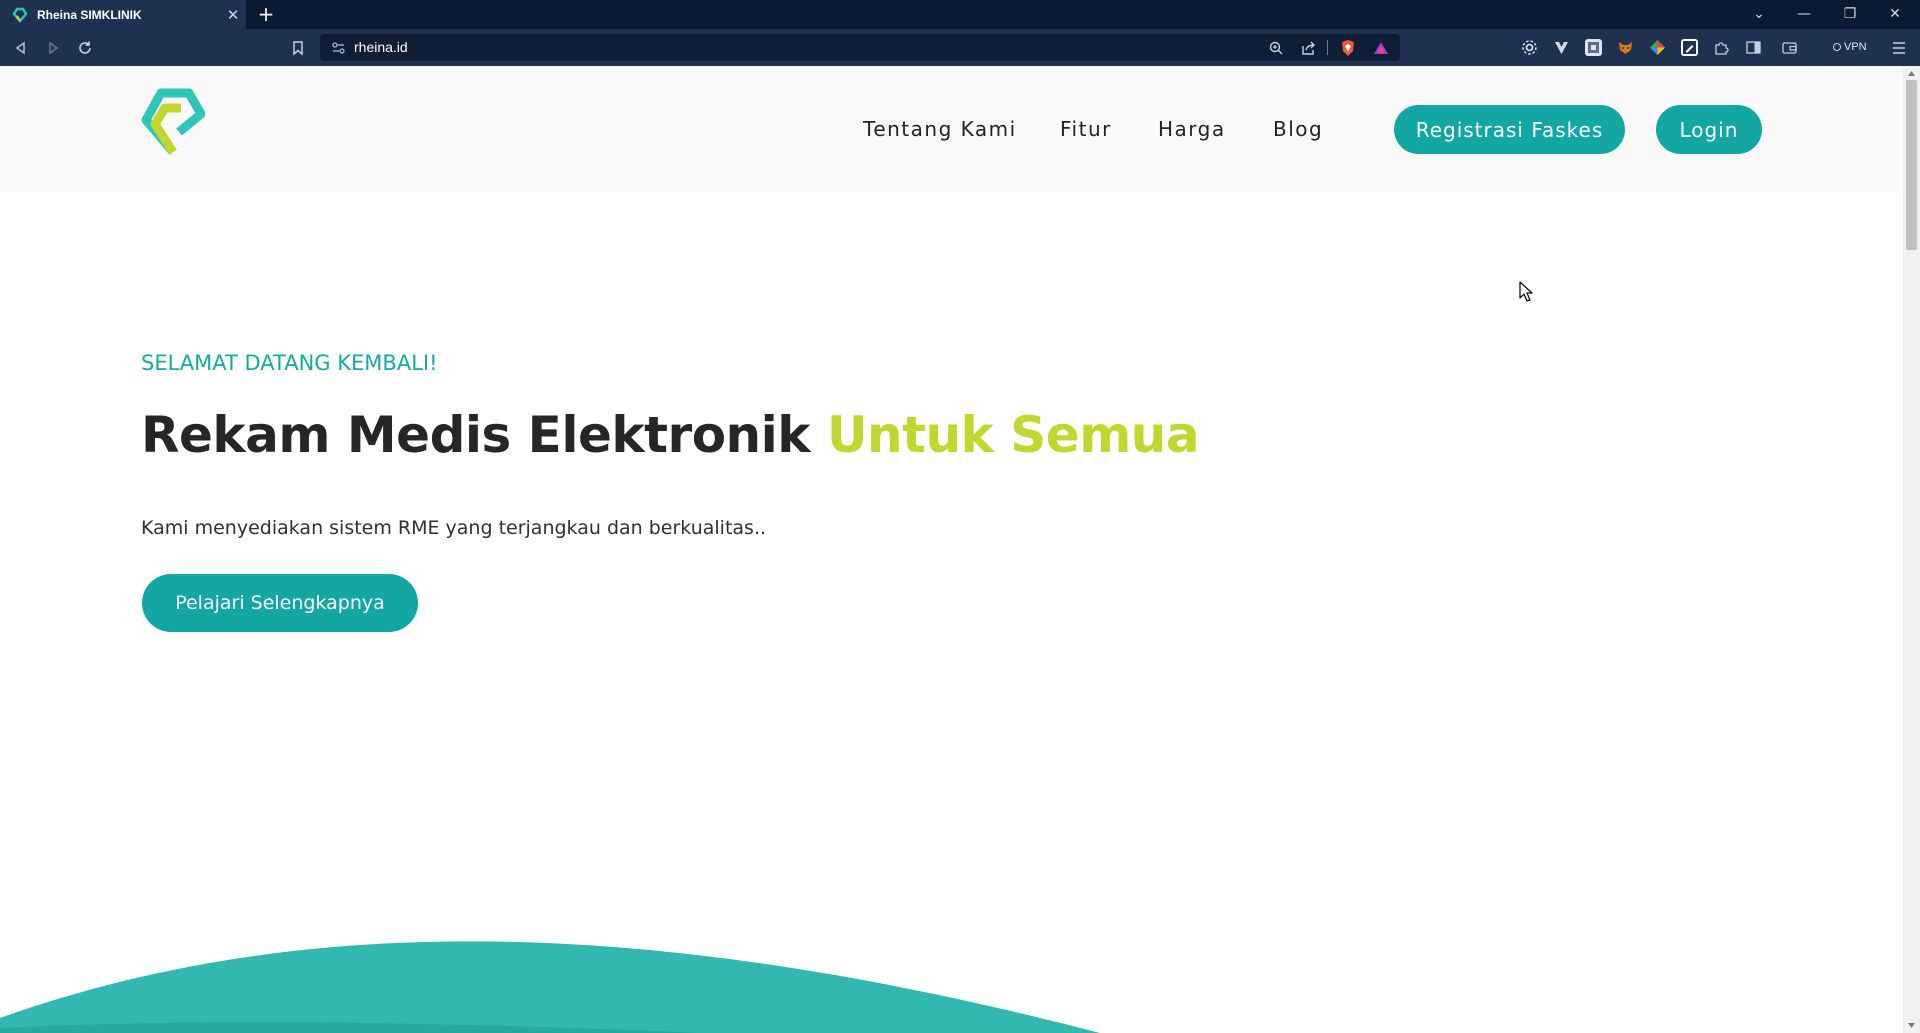 The height and width of the screenshot is (1033, 1920). Describe the element at coordinates (1381, 48) in the screenshot. I see `brave-rewards-icon` at that location.